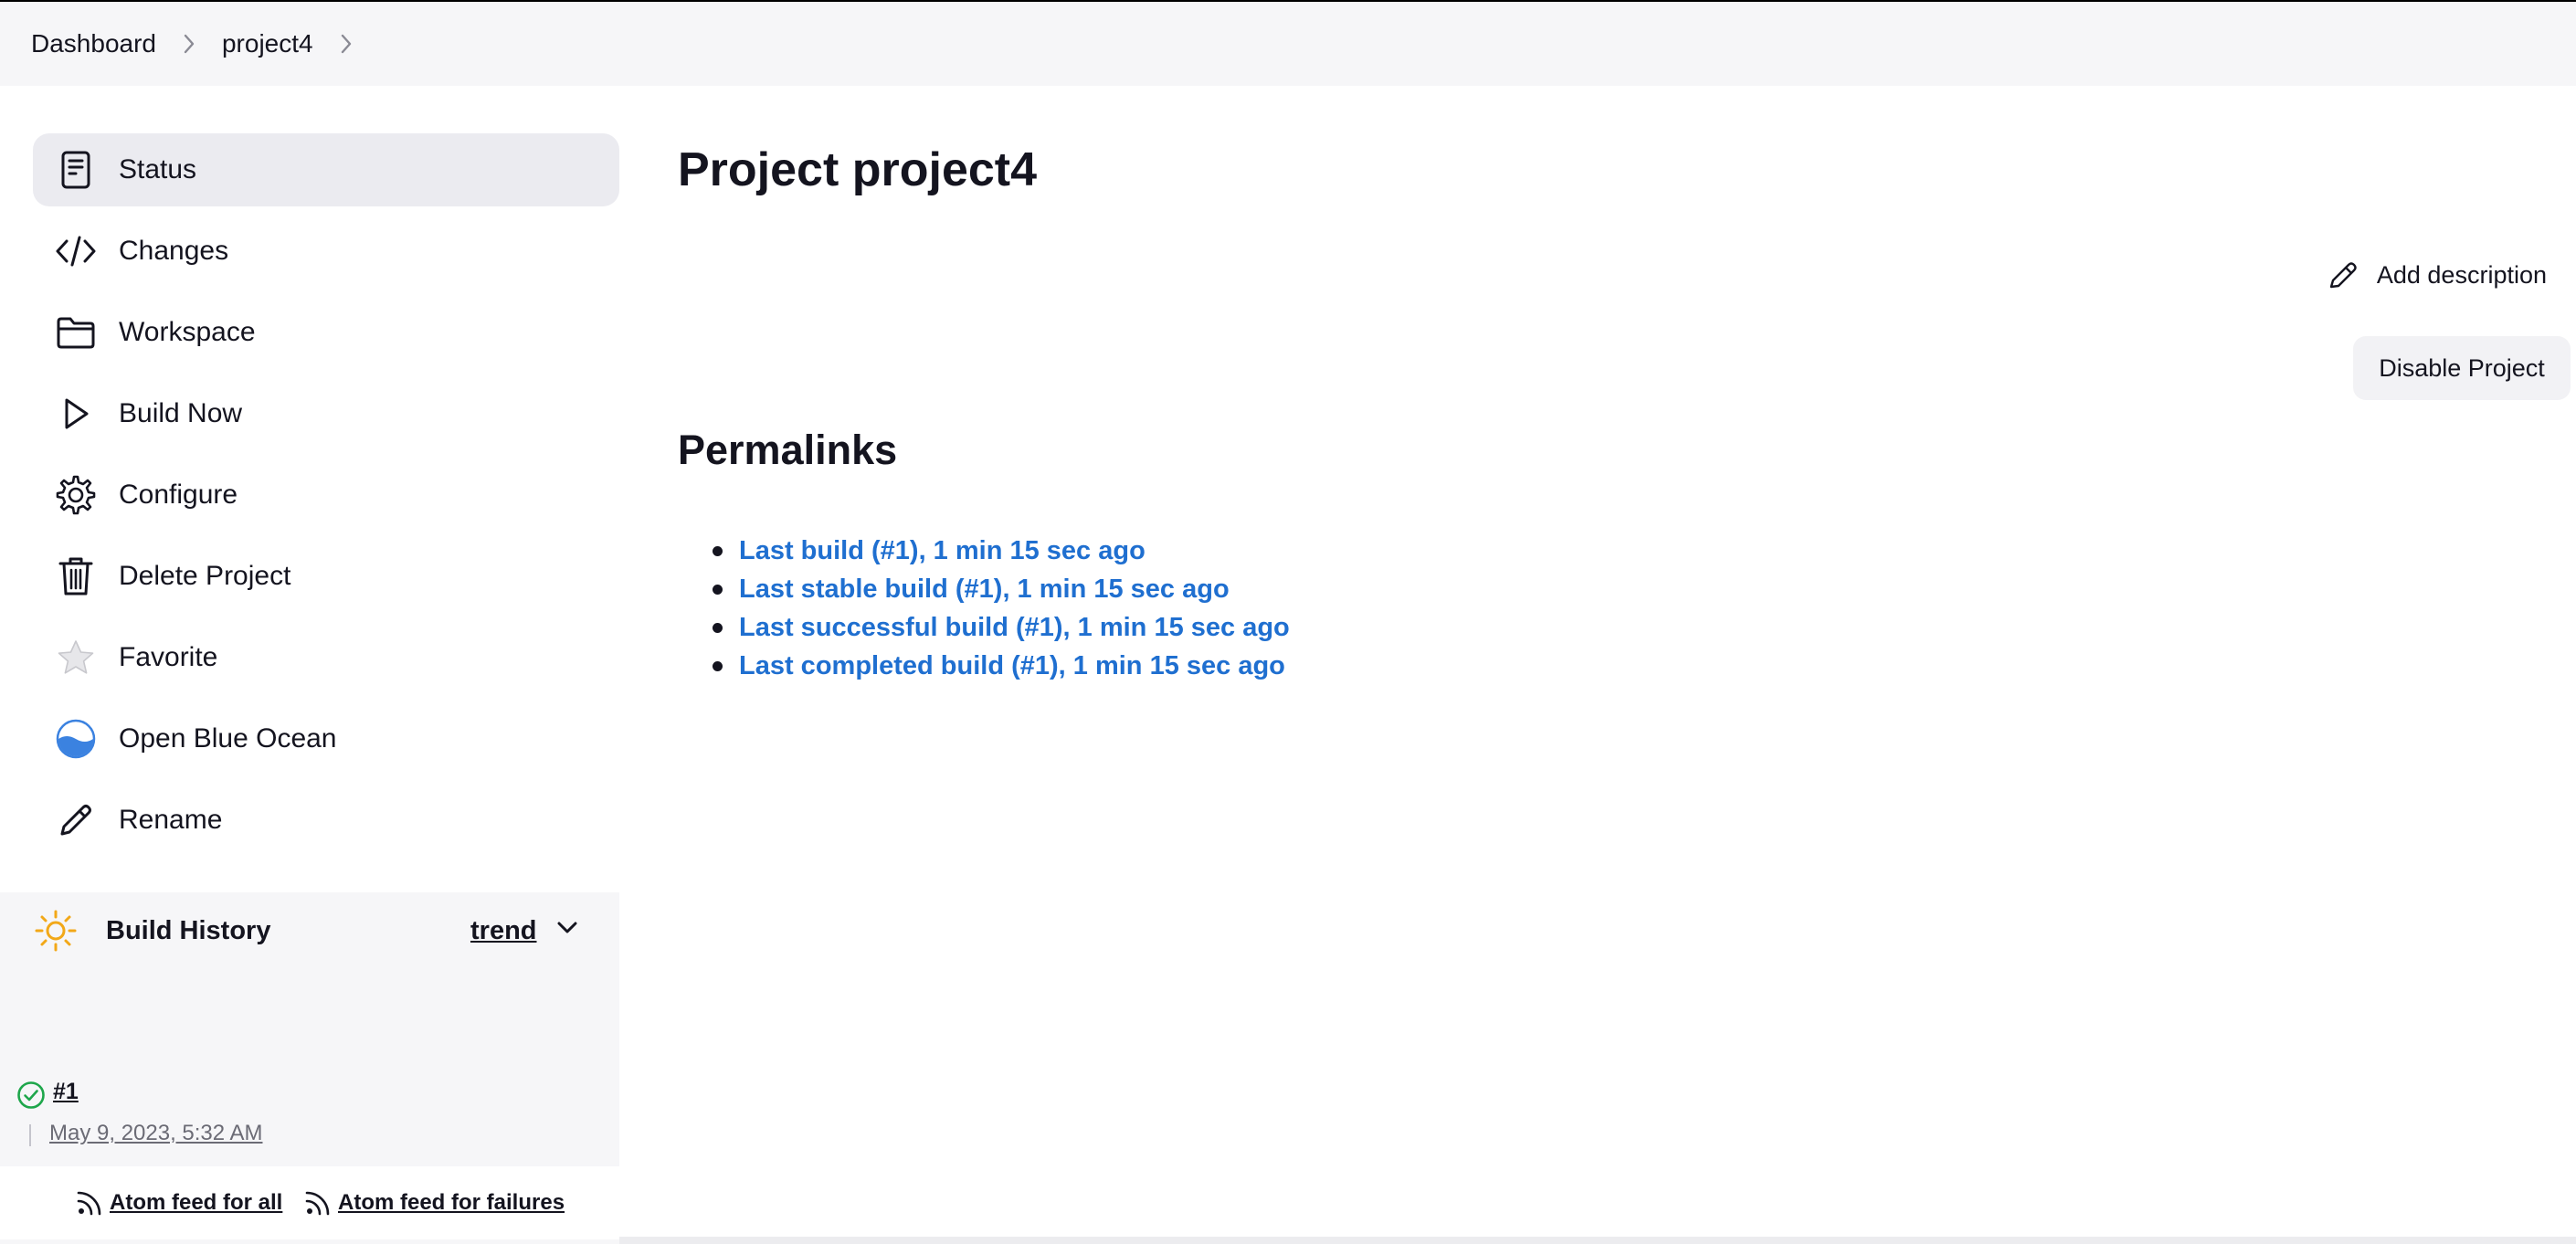  What do you see at coordinates (168, 657) in the screenshot?
I see `sidebar-item-label: Favorite` at bounding box center [168, 657].